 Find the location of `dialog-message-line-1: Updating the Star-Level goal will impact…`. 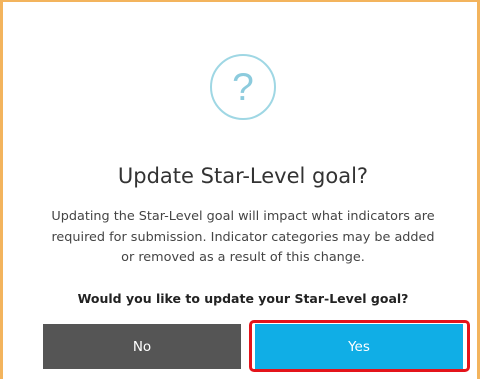

dialog-message-line-1: Updating the Star-Level goal will impact… is located at coordinates (243, 216).